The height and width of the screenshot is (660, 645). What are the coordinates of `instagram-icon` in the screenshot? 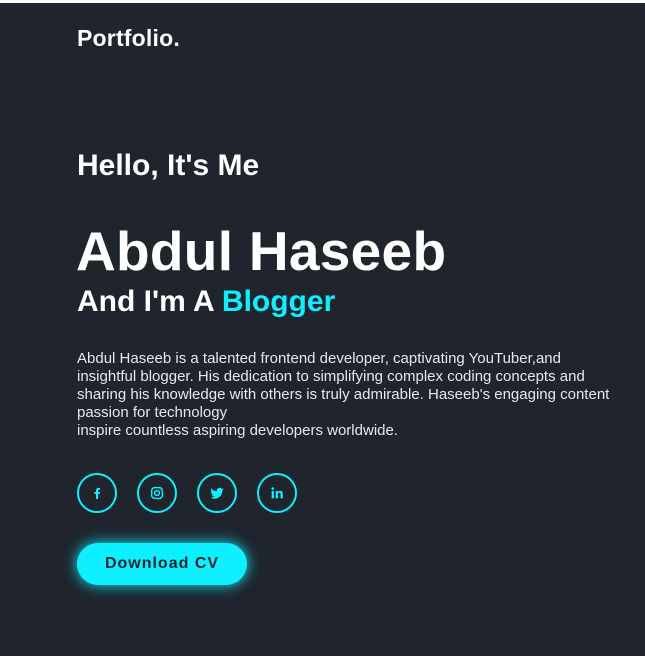 It's located at (157, 493).